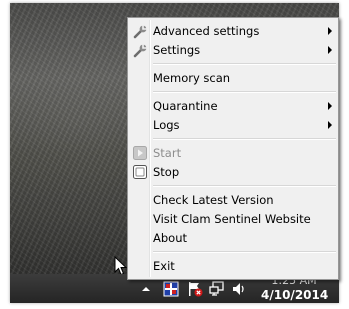 The height and width of the screenshot is (309, 349). Describe the element at coordinates (140, 172) in the screenshot. I see `stop-icon` at that location.